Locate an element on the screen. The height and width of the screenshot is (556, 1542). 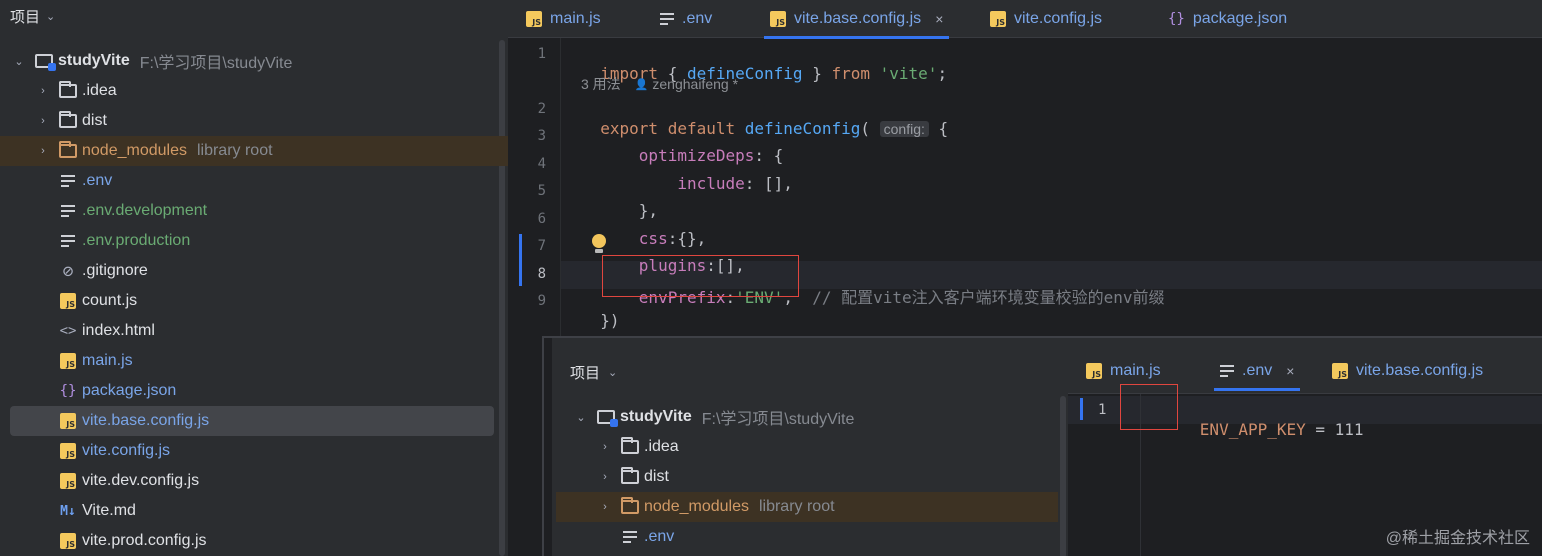
tab-vite-base-config-js: JS vite.base.config.js × is located at coordinates (856, 19).